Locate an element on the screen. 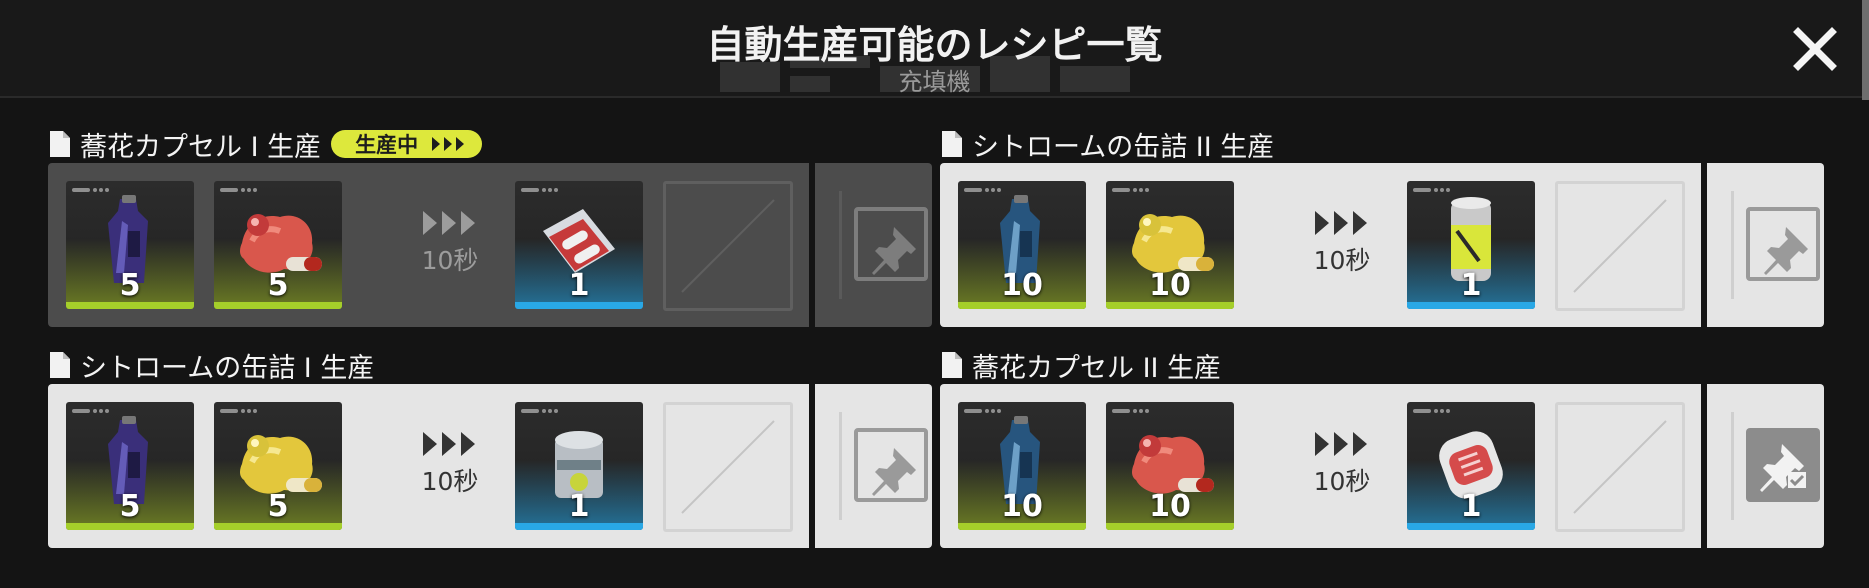 Image resolution: width=1869 pixels, height=588 pixels. page-subtitle: 充填機 is located at coordinates (934, 82).